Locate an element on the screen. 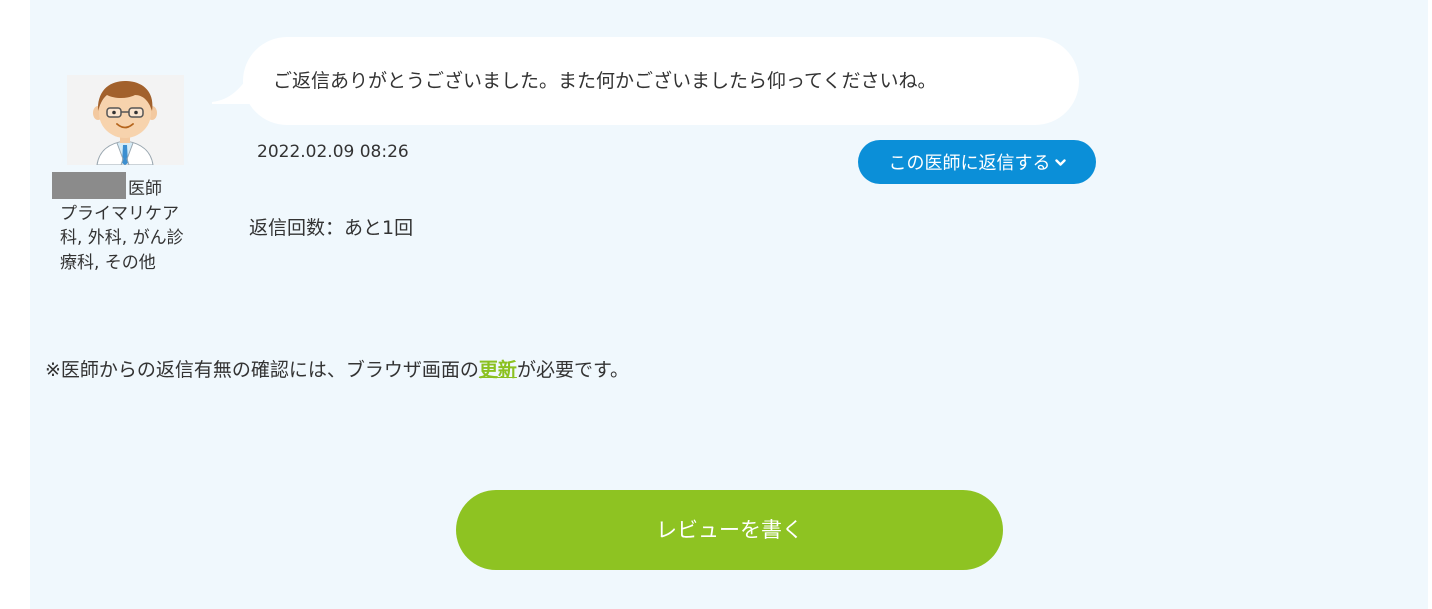 The width and height of the screenshot is (1432, 609). message-timestamp: 2022.02.09 08:26 is located at coordinates (333, 152).